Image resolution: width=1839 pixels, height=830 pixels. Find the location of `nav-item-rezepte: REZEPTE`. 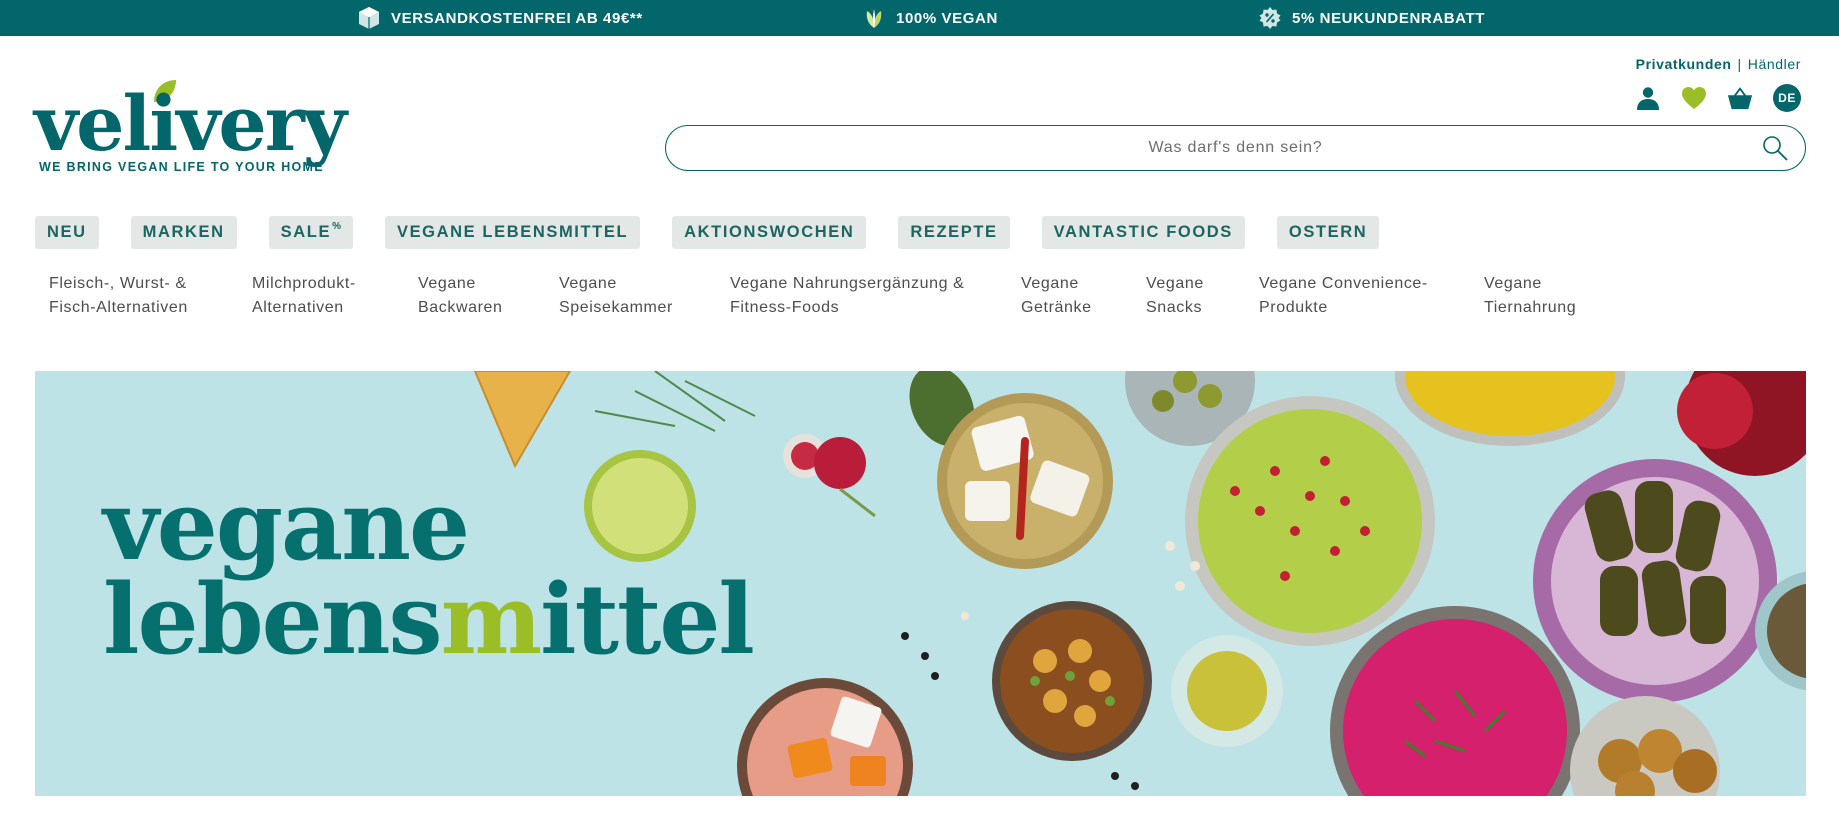

nav-item-rezepte: REZEPTE is located at coordinates (954, 232).